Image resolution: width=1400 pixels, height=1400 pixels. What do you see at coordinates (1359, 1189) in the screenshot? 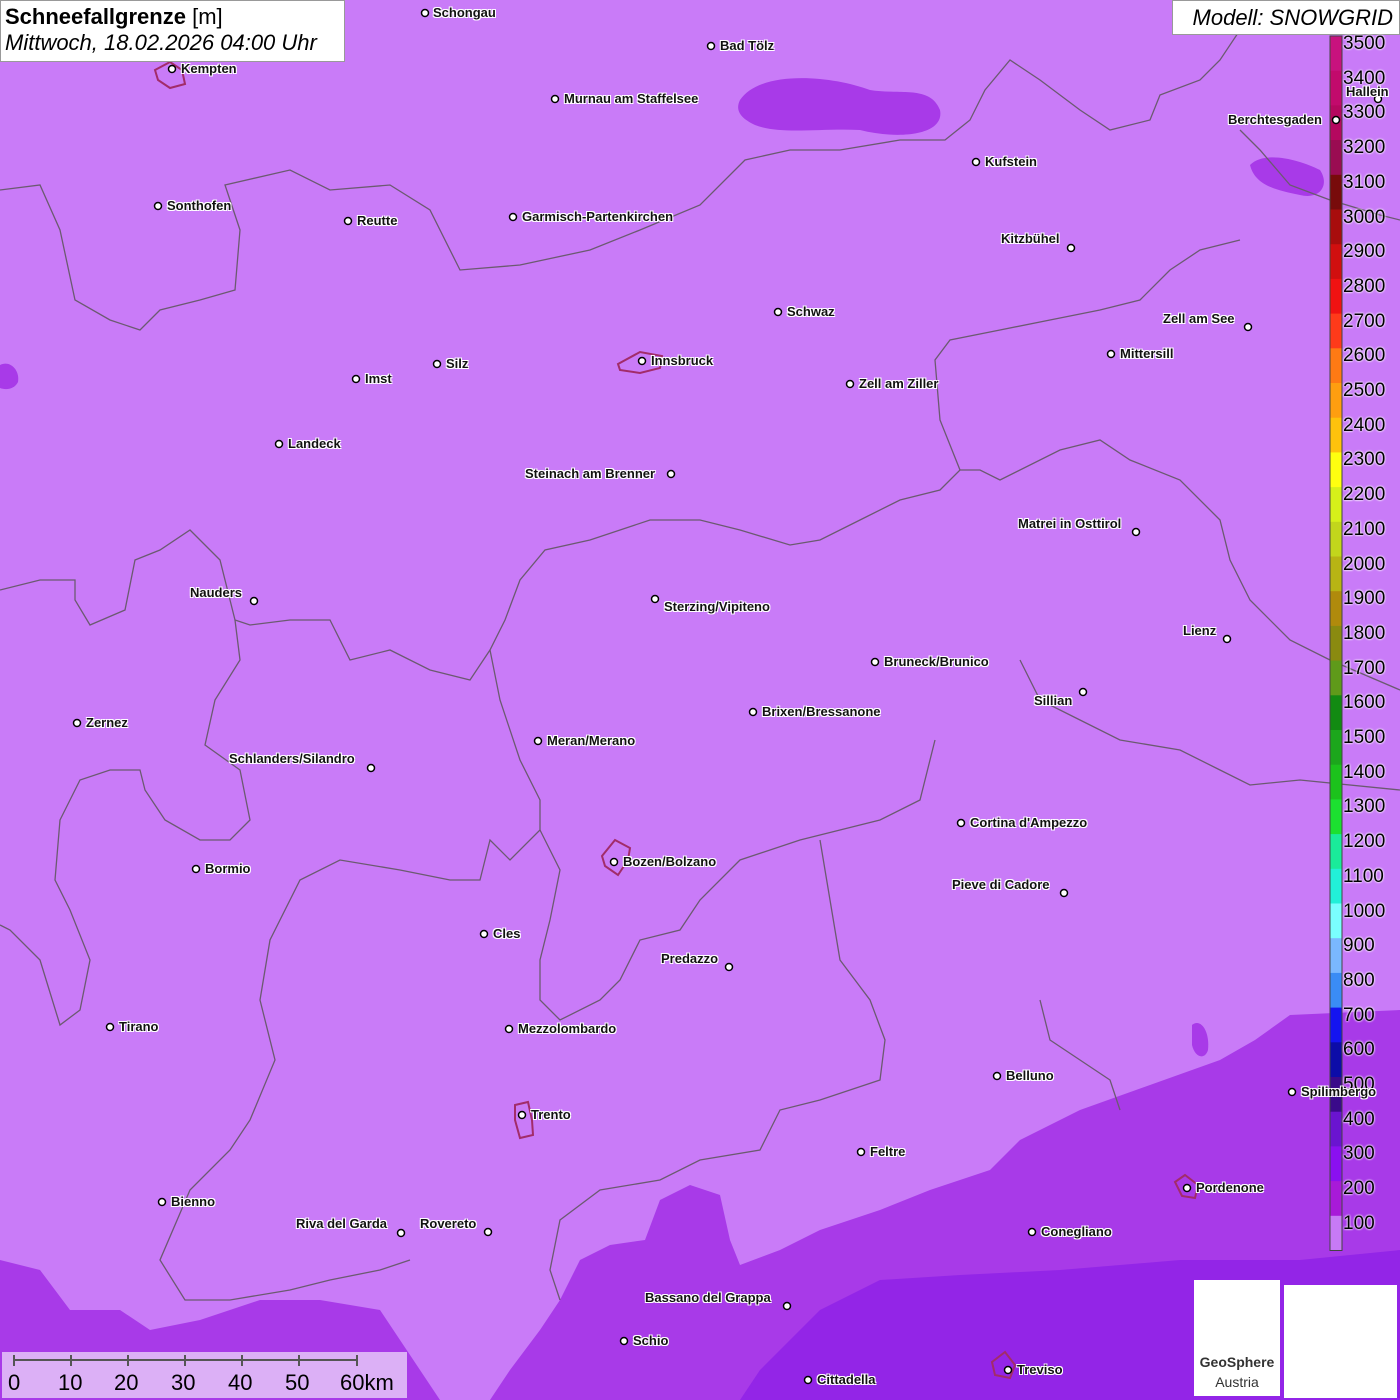
I see `legend-value: 200` at bounding box center [1359, 1189].